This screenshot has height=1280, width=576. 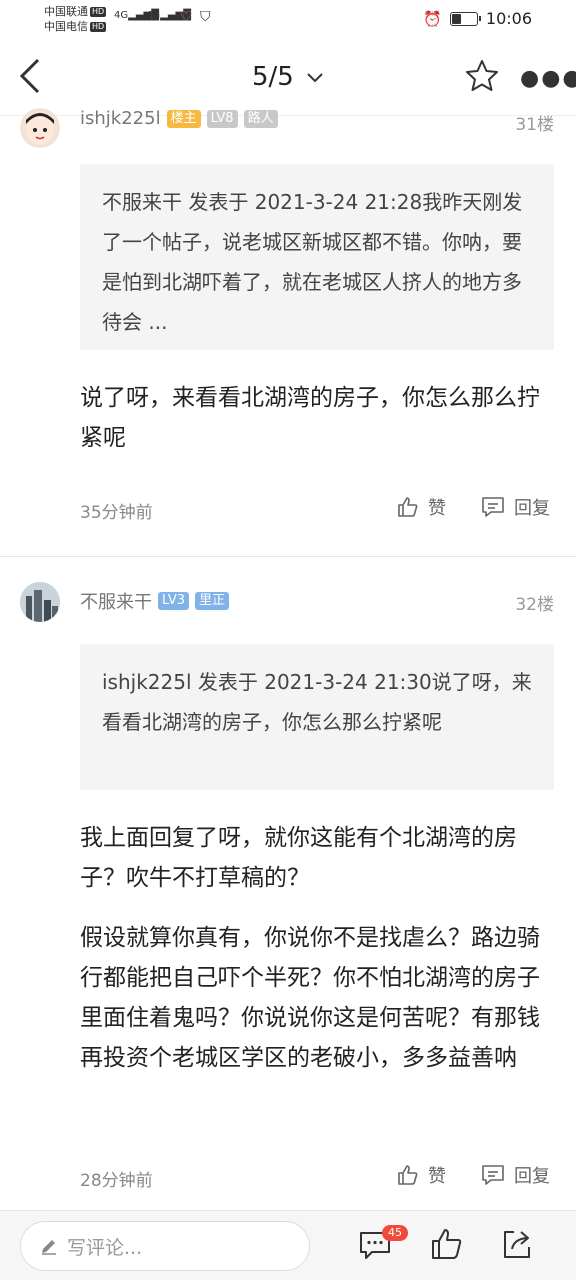 I want to click on post-body: 说了呀，来看看北湖湾的房子，你怎么那么拧紧呢, so click(x=310, y=418).